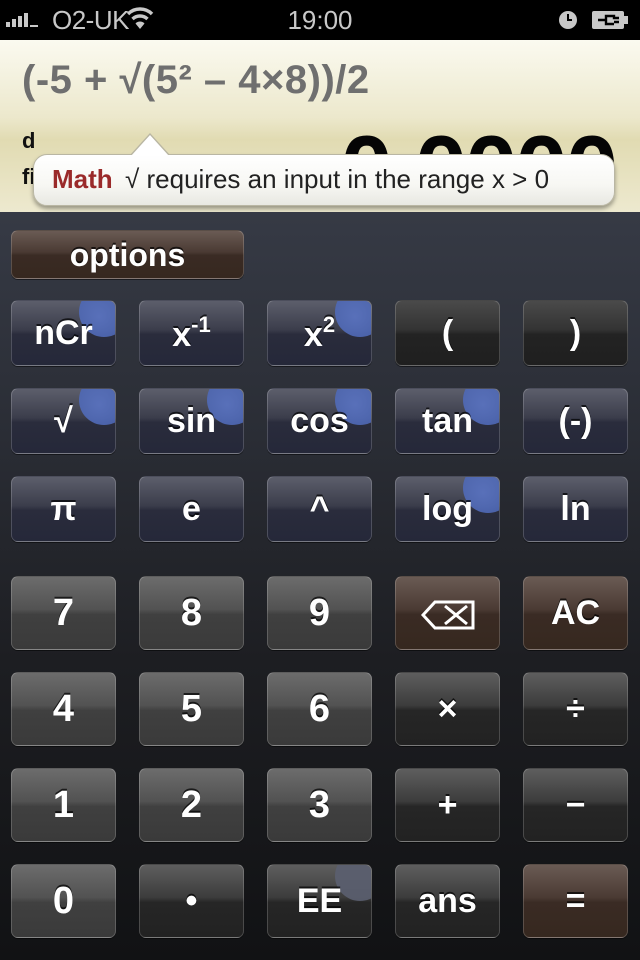 The height and width of the screenshot is (960, 640). I want to click on key-backspace, so click(447, 613).